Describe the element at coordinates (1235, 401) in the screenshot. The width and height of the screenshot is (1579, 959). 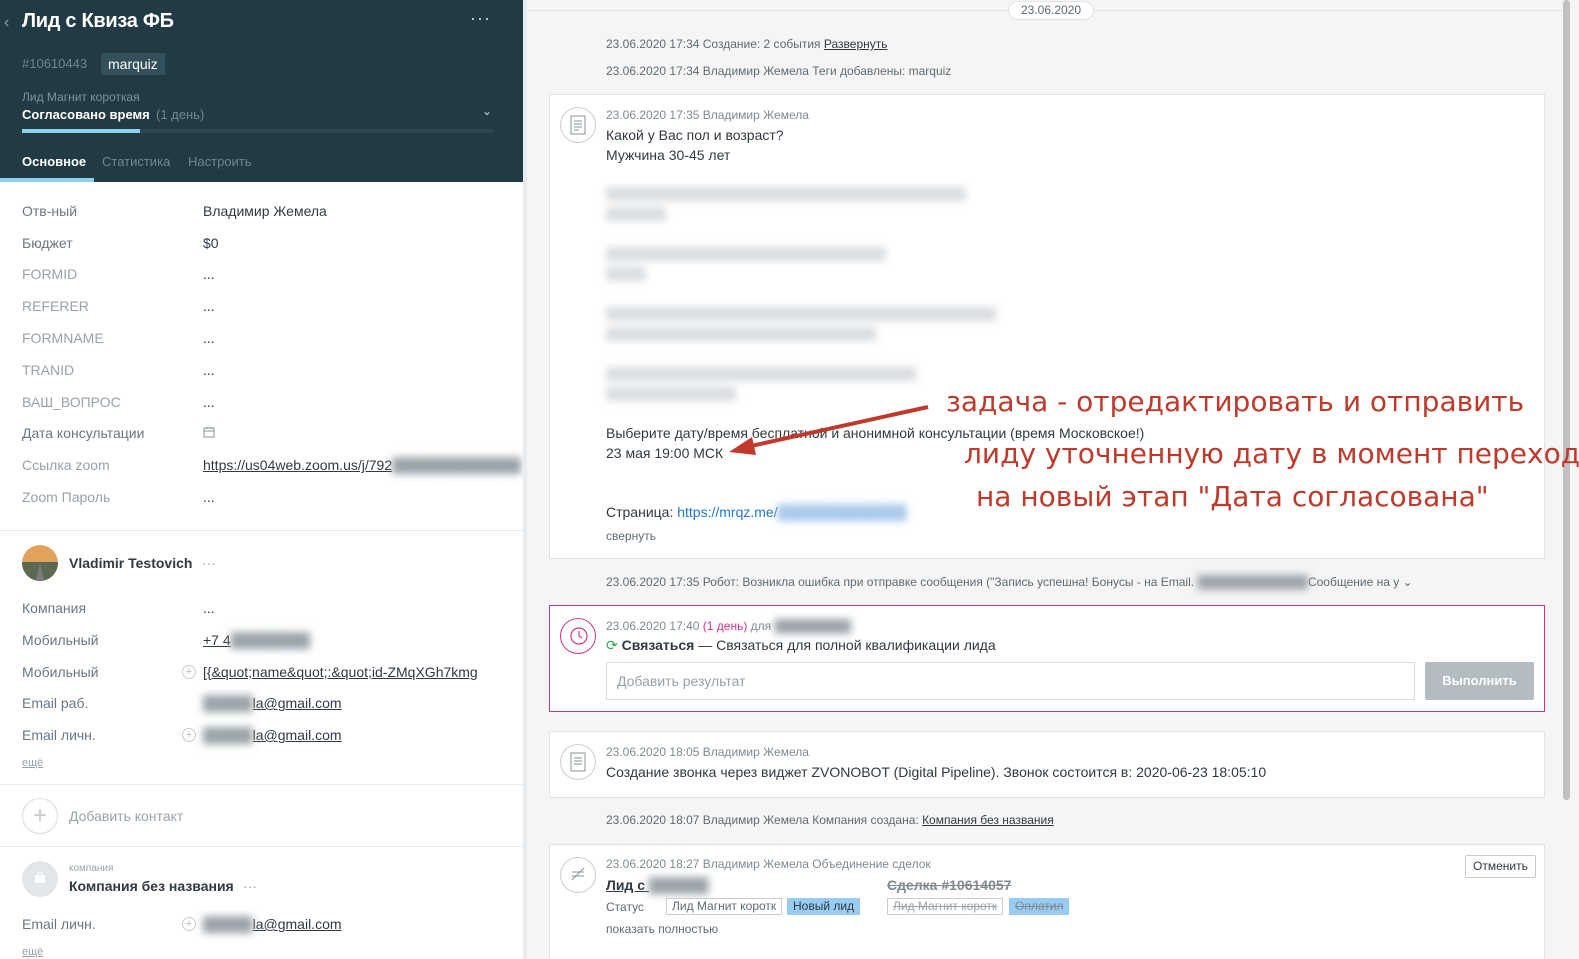
I see `annotation-text-line-1: задача - отредактировать и отправить` at that location.